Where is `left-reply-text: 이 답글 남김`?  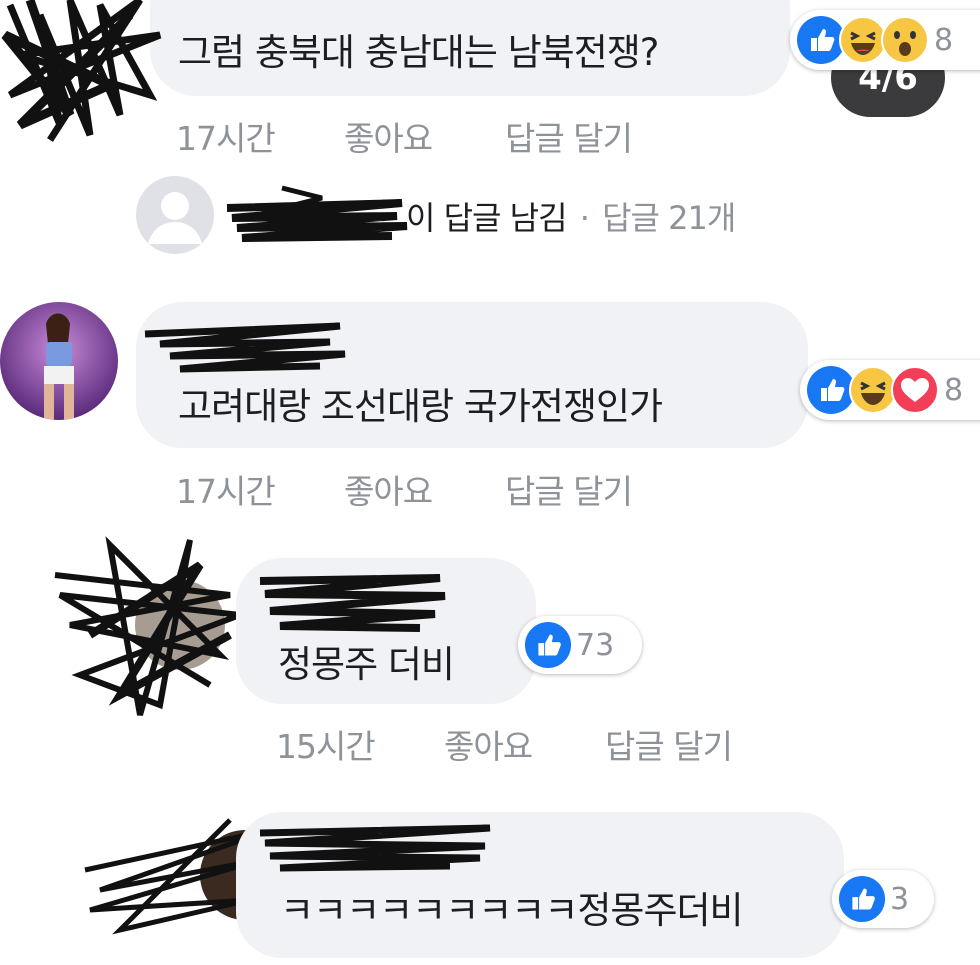
left-reply-text: 이 답글 남김 is located at coordinates (487, 218).